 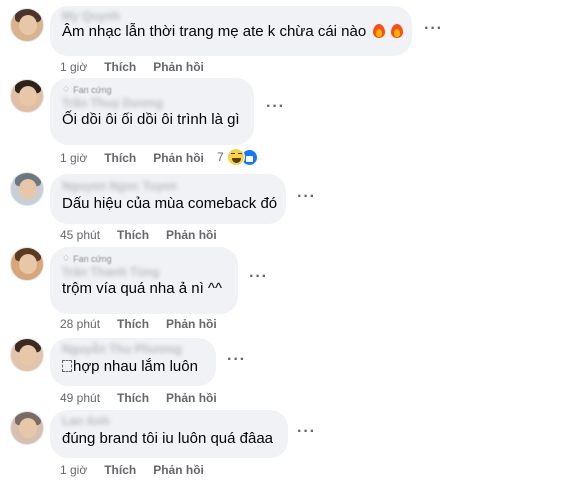 What do you see at coordinates (80, 235) in the screenshot?
I see `comment-time: 45 phút` at bounding box center [80, 235].